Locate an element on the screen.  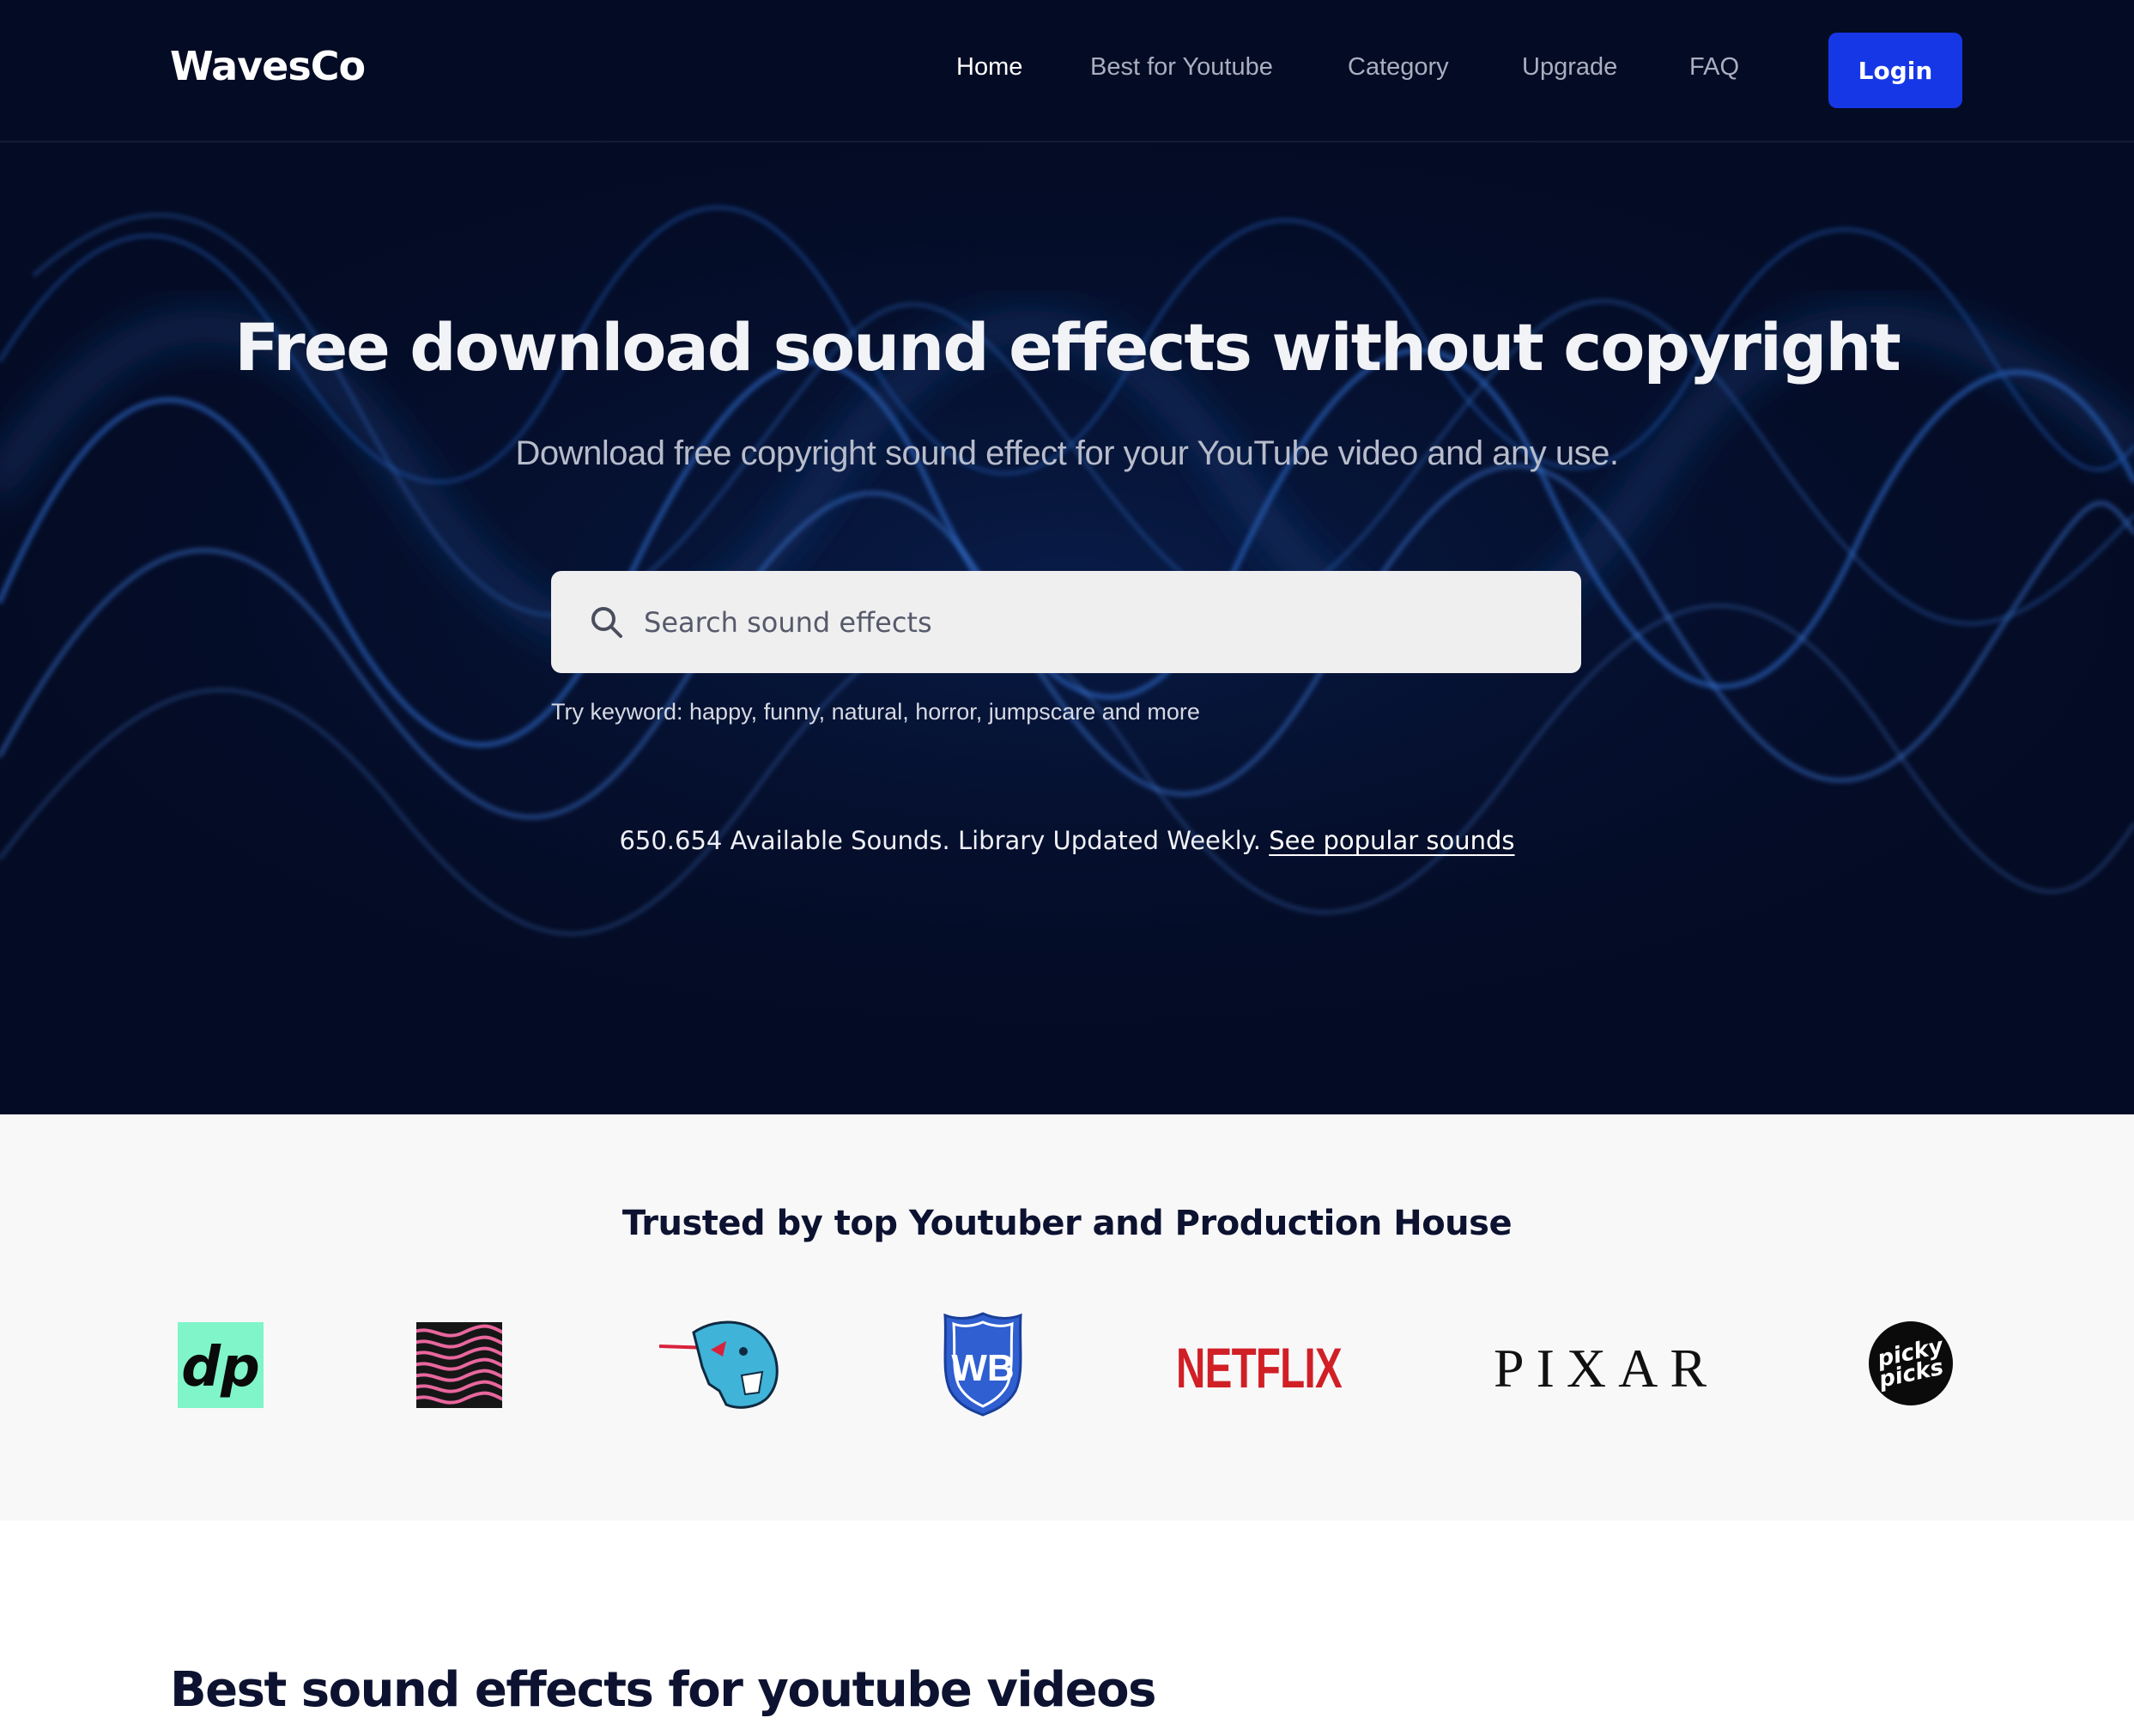
brand-logo: WavesCo is located at coordinates (268, 66).